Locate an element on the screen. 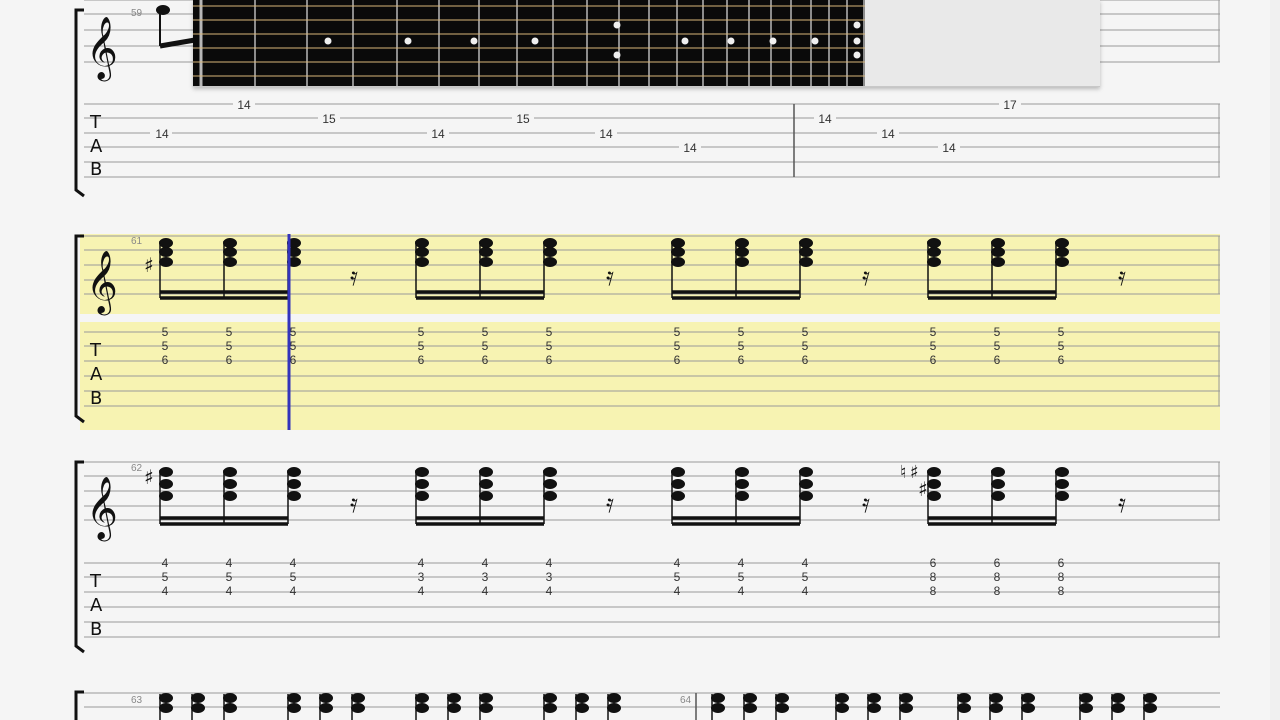 The width and height of the screenshot is (1280, 720). sixteenth-rest-icon: 𝄿 is located at coordinates (610, 277).